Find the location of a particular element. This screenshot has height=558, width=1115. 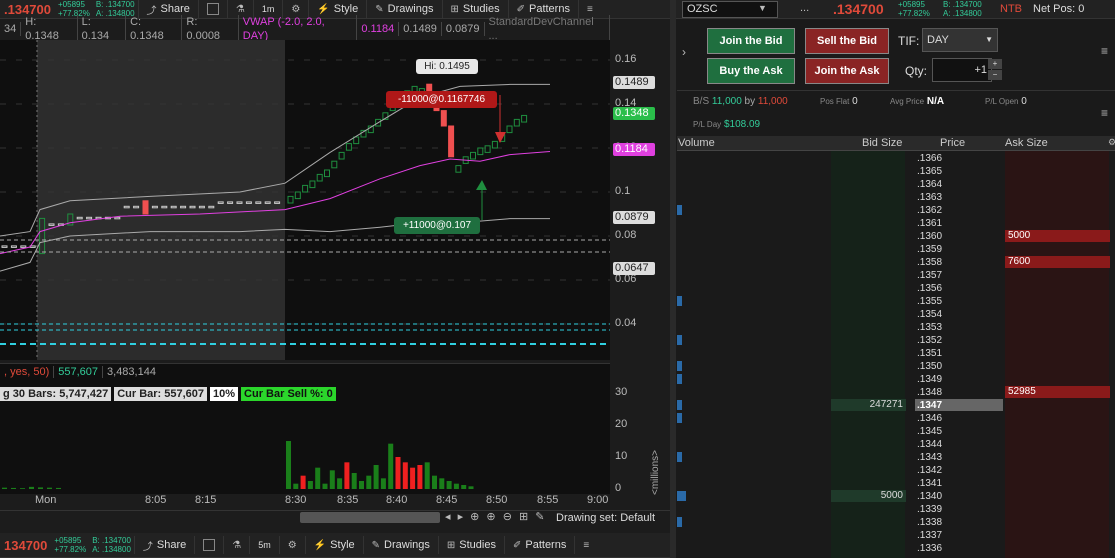

ladder-row: .1365 is located at coordinates (896, 171).